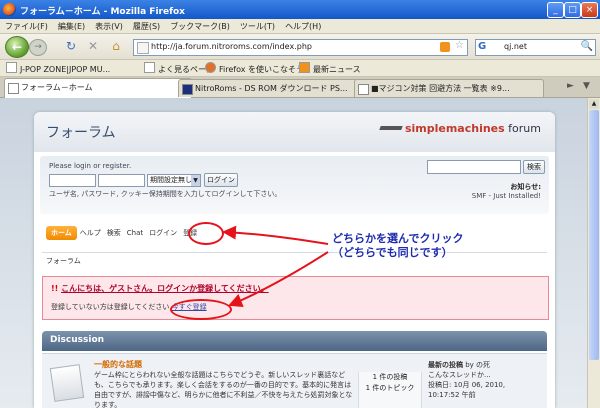 The width and height of the screenshot is (600, 408). Describe the element at coordinates (555, 10) in the screenshot. I see `minimize-button: _` at that location.